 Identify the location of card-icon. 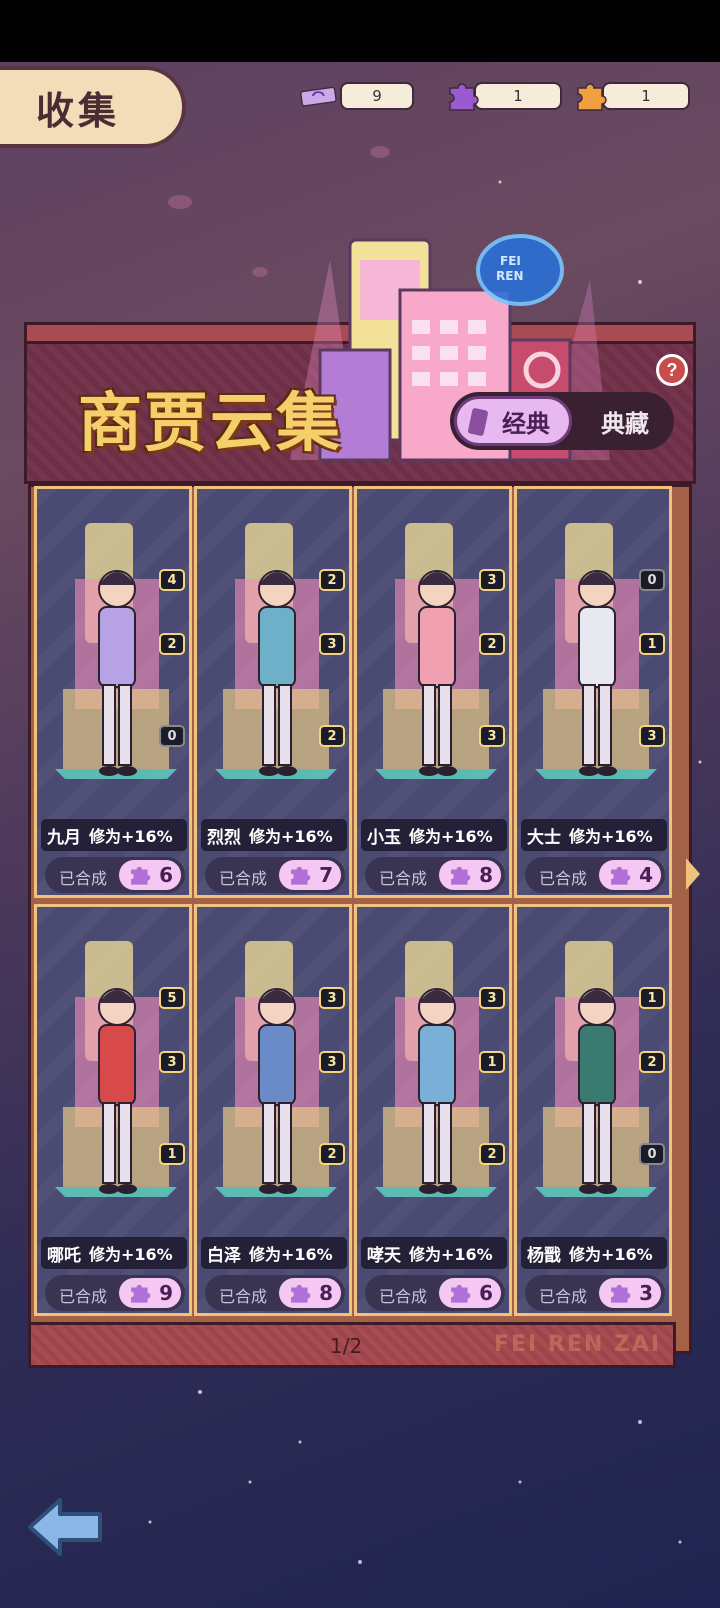
(478, 422).